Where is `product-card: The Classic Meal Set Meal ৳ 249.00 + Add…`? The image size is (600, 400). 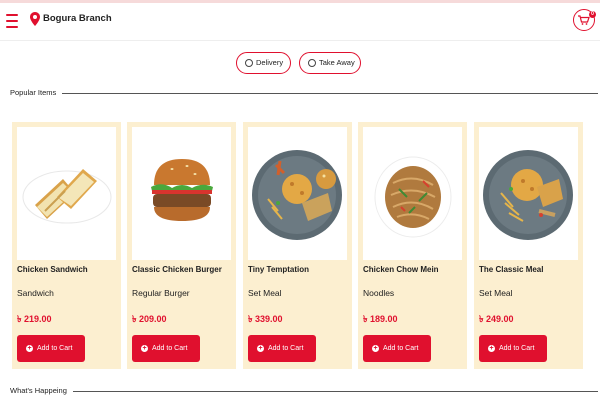 product-card: The Classic Meal Set Meal ৳ 249.00 + Add… is located at coordinates (528, 245).